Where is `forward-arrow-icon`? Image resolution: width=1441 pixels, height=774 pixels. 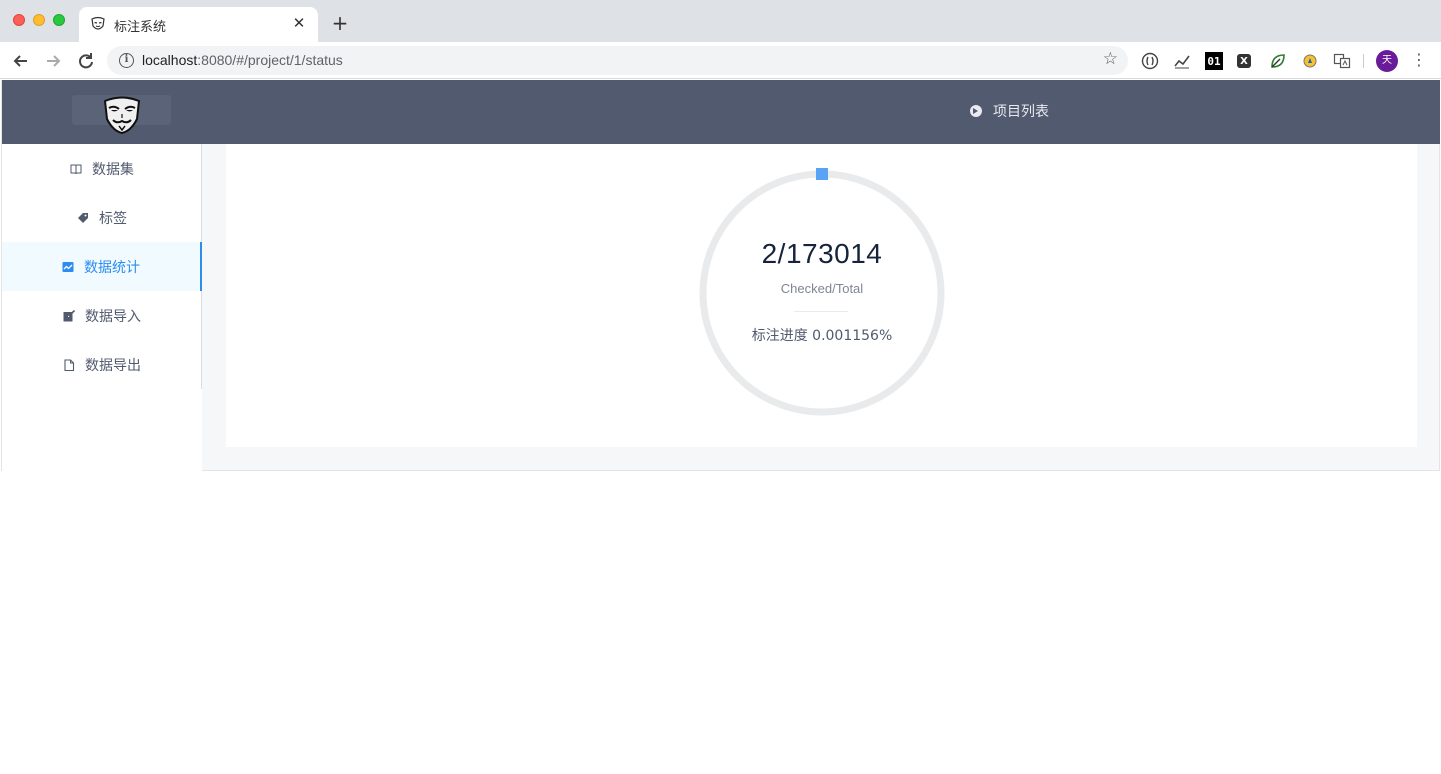 forward-arrow-icon is located at coordinates (53, 61).